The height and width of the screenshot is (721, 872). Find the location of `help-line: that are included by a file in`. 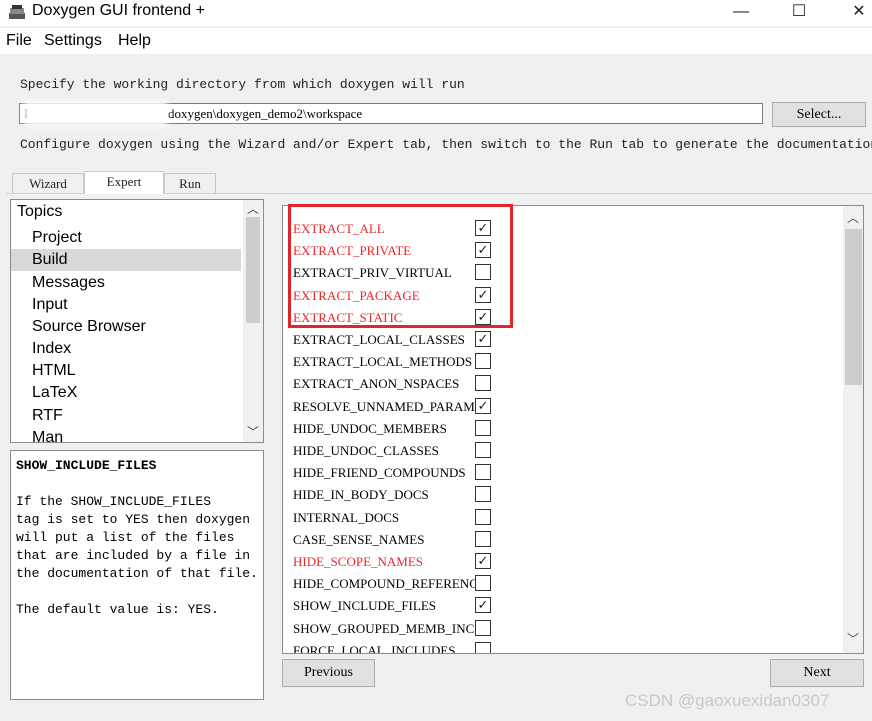

help-line: that are included by a file in is located at coordinates (133, 555).